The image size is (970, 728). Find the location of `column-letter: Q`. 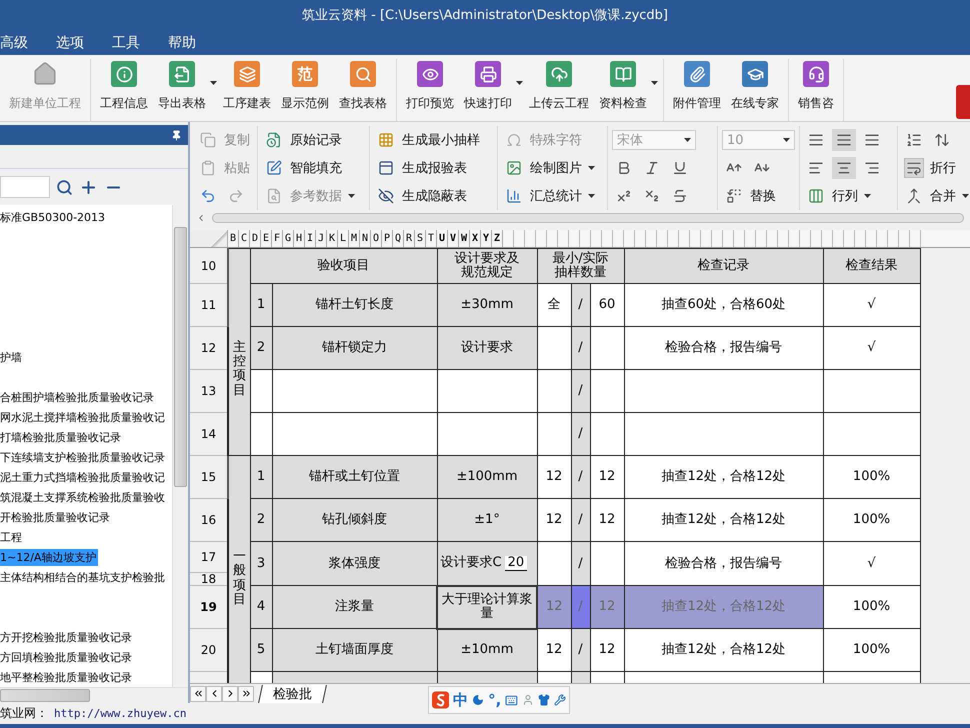

column-letter: Q is located at coordinates (398, 238).